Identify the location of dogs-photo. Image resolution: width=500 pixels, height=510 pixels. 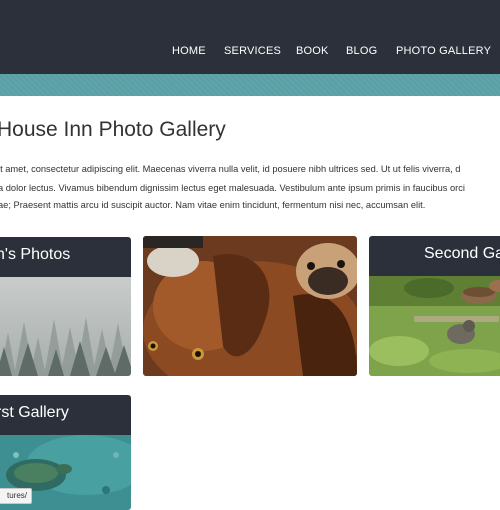
(250, 306).